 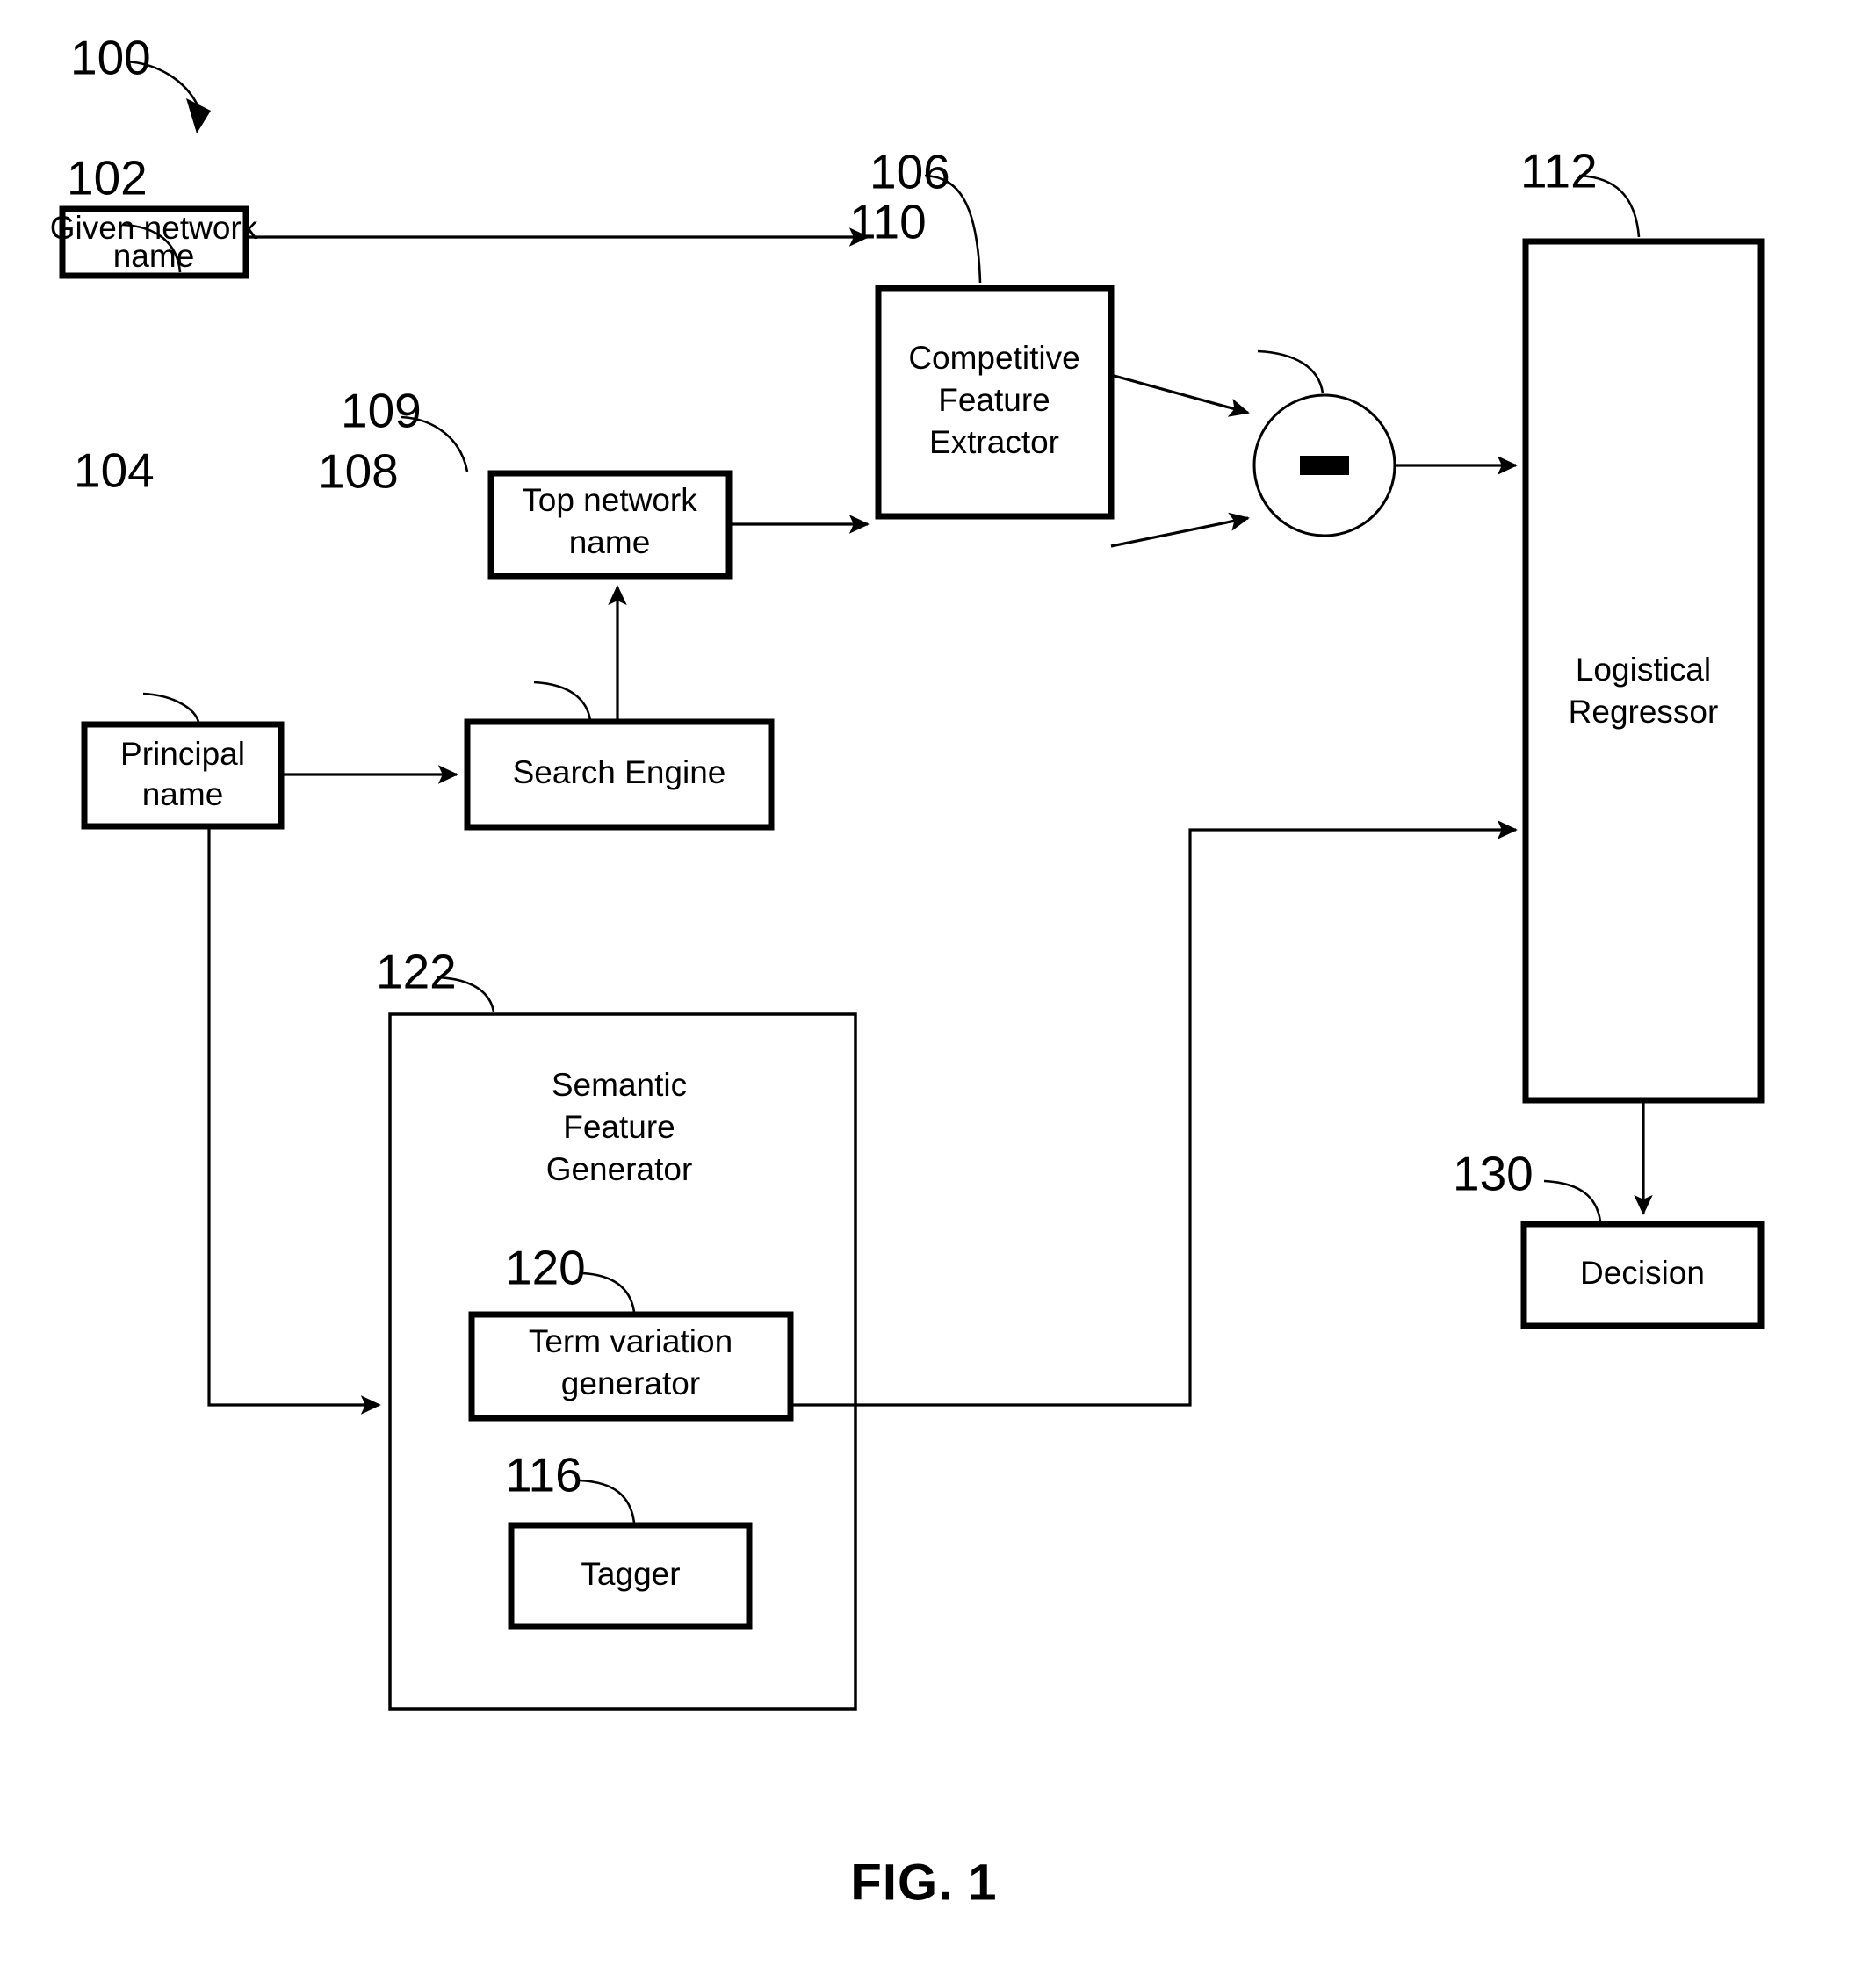 What do you see at coordinates (544, 1475) in the screenshot?
I see `ref-number-116: 116` at bounding box center [544, 1475].